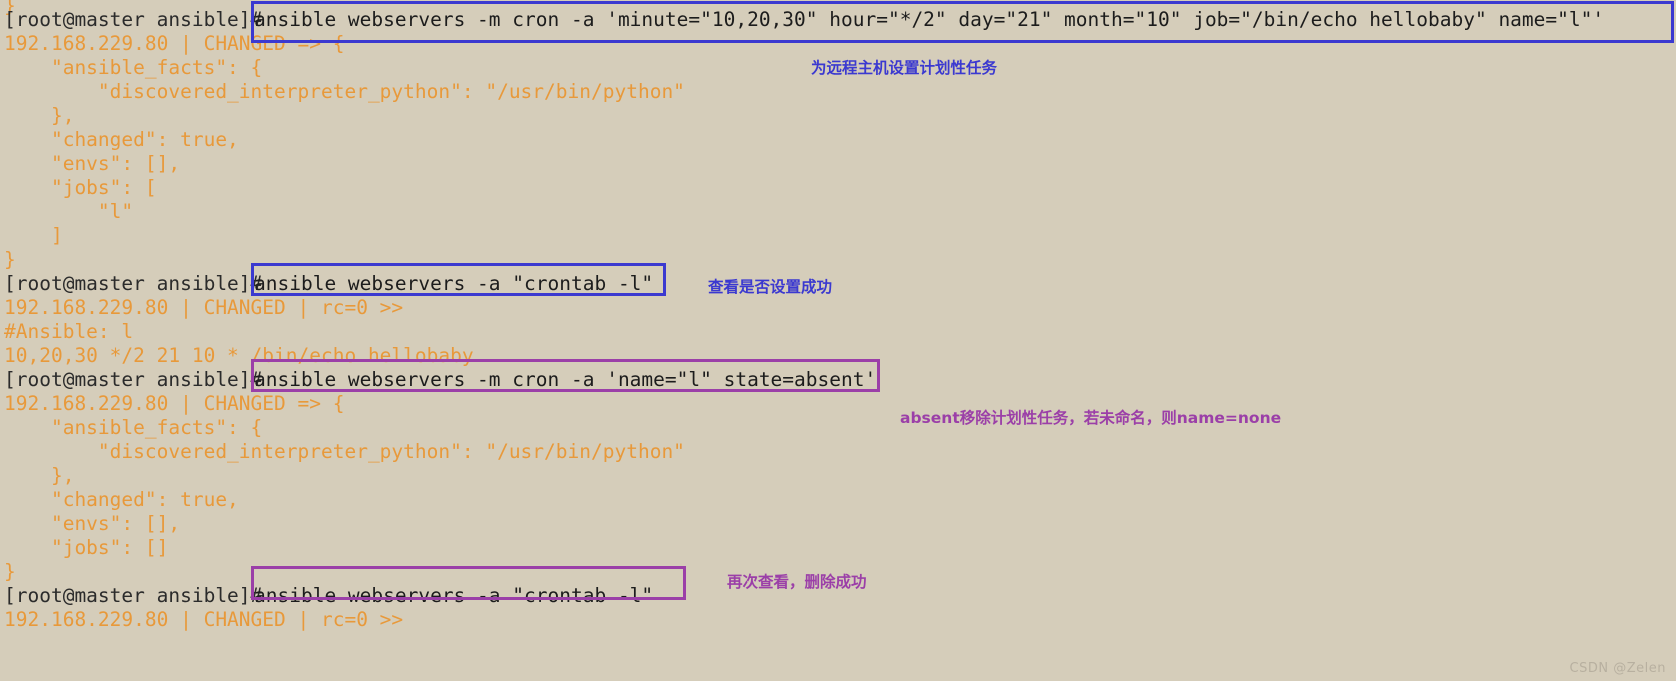 This screenshot has width=1676, height=681. I want to click on annotation-verify-delete: 再次查看，删除成功, so click(797, 582).